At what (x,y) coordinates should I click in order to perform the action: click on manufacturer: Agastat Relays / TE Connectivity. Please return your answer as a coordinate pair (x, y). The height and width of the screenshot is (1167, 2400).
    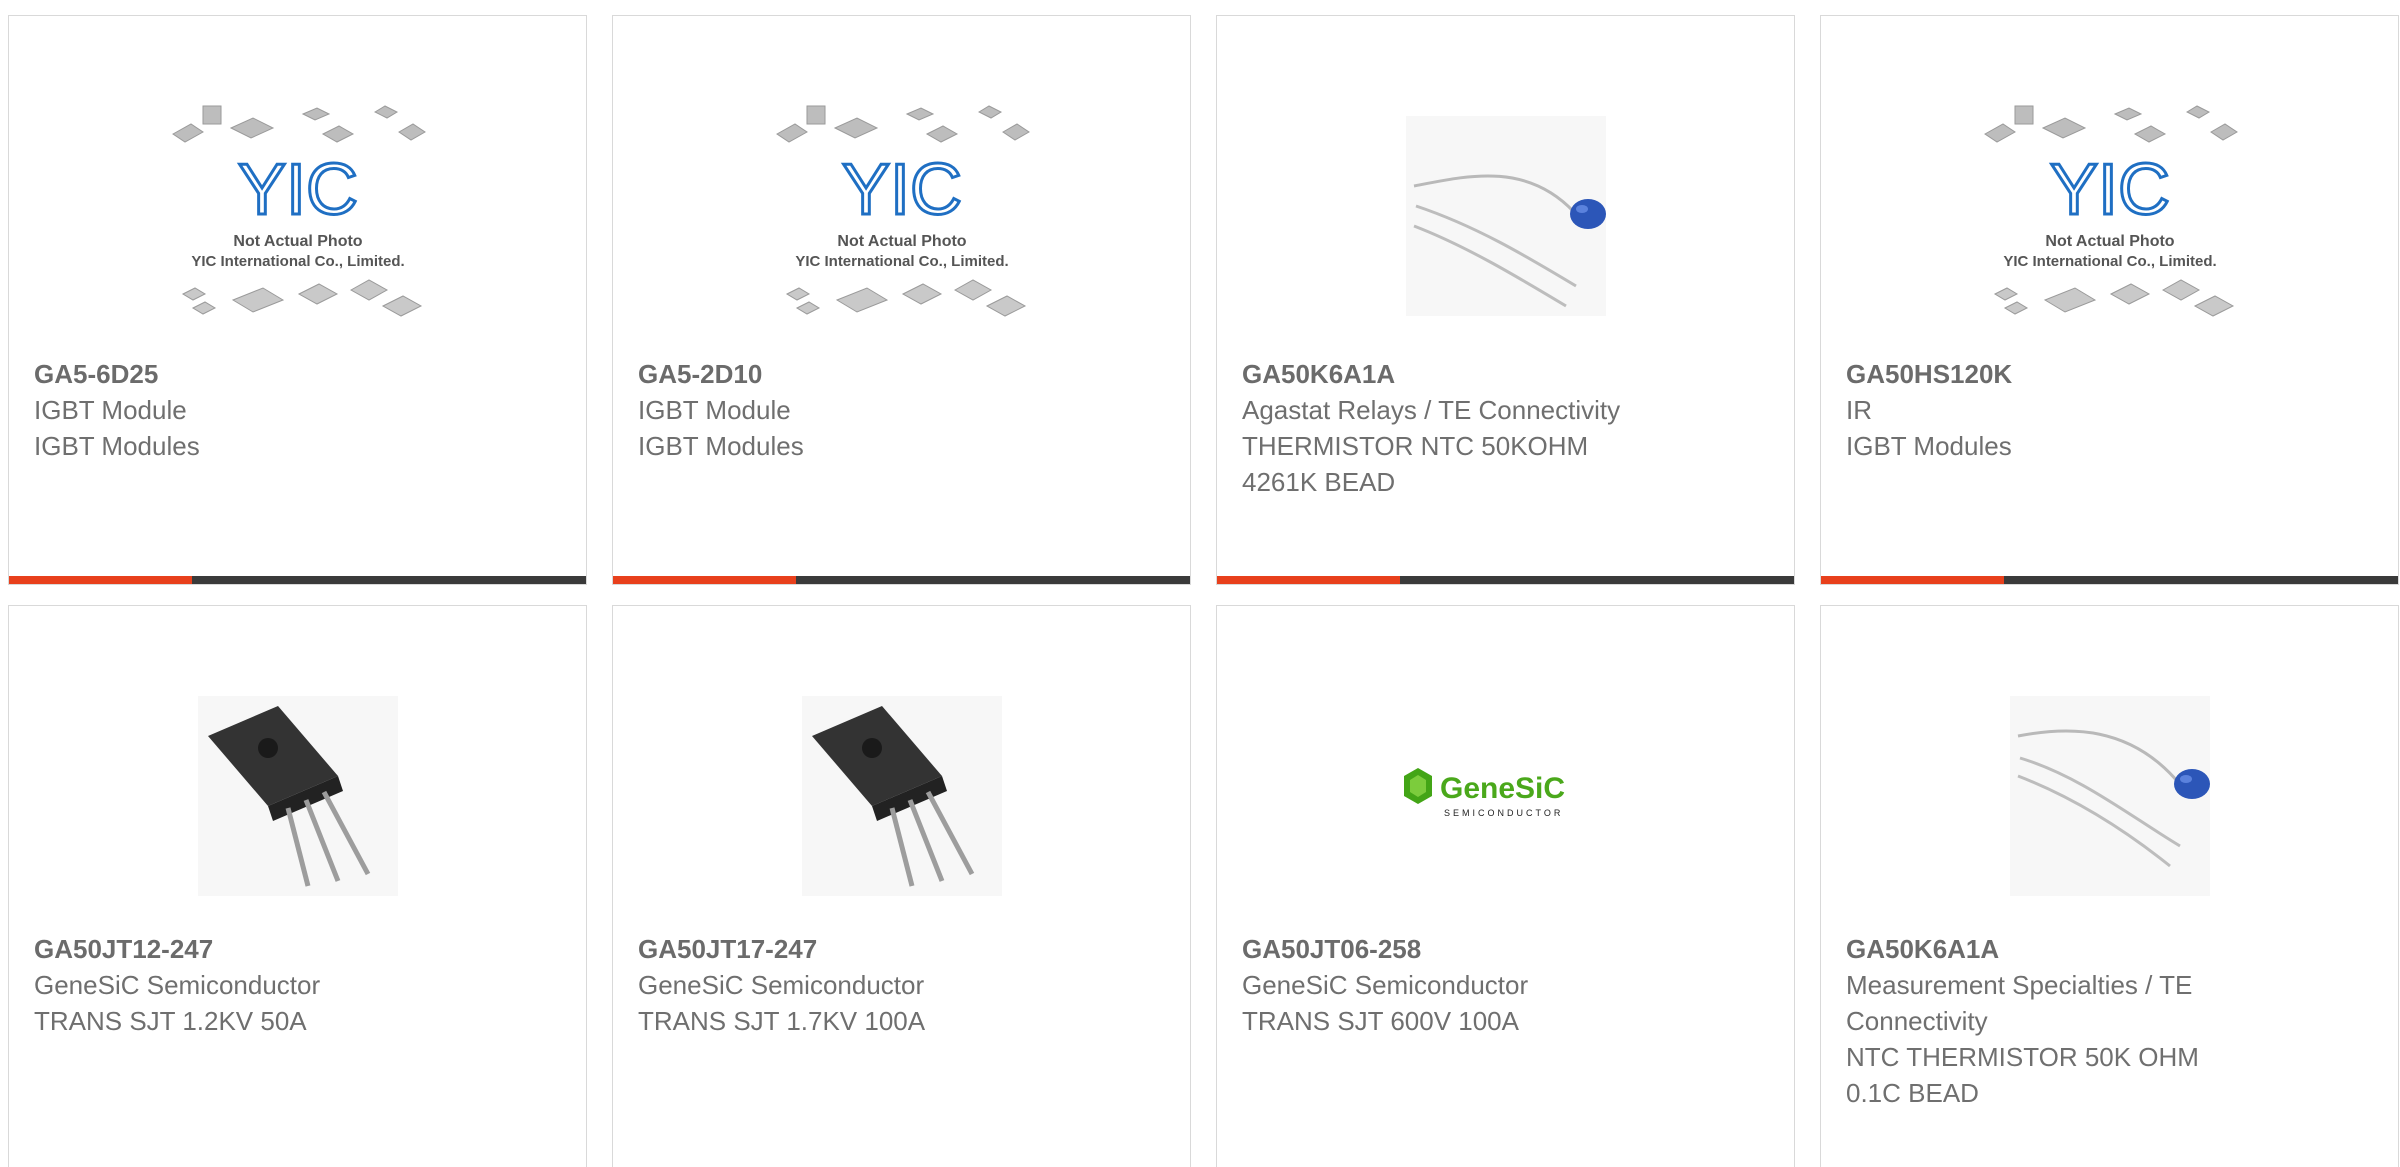
    Looking at the image, I should click on (1431, 410).